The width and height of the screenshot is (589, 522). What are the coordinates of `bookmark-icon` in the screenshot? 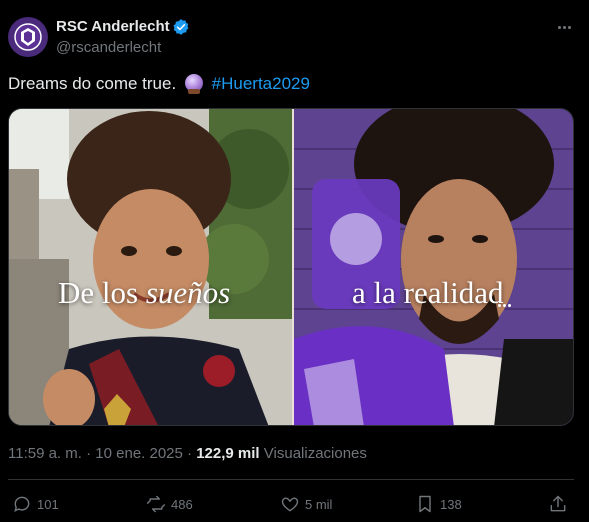 It's located at (425, 504).